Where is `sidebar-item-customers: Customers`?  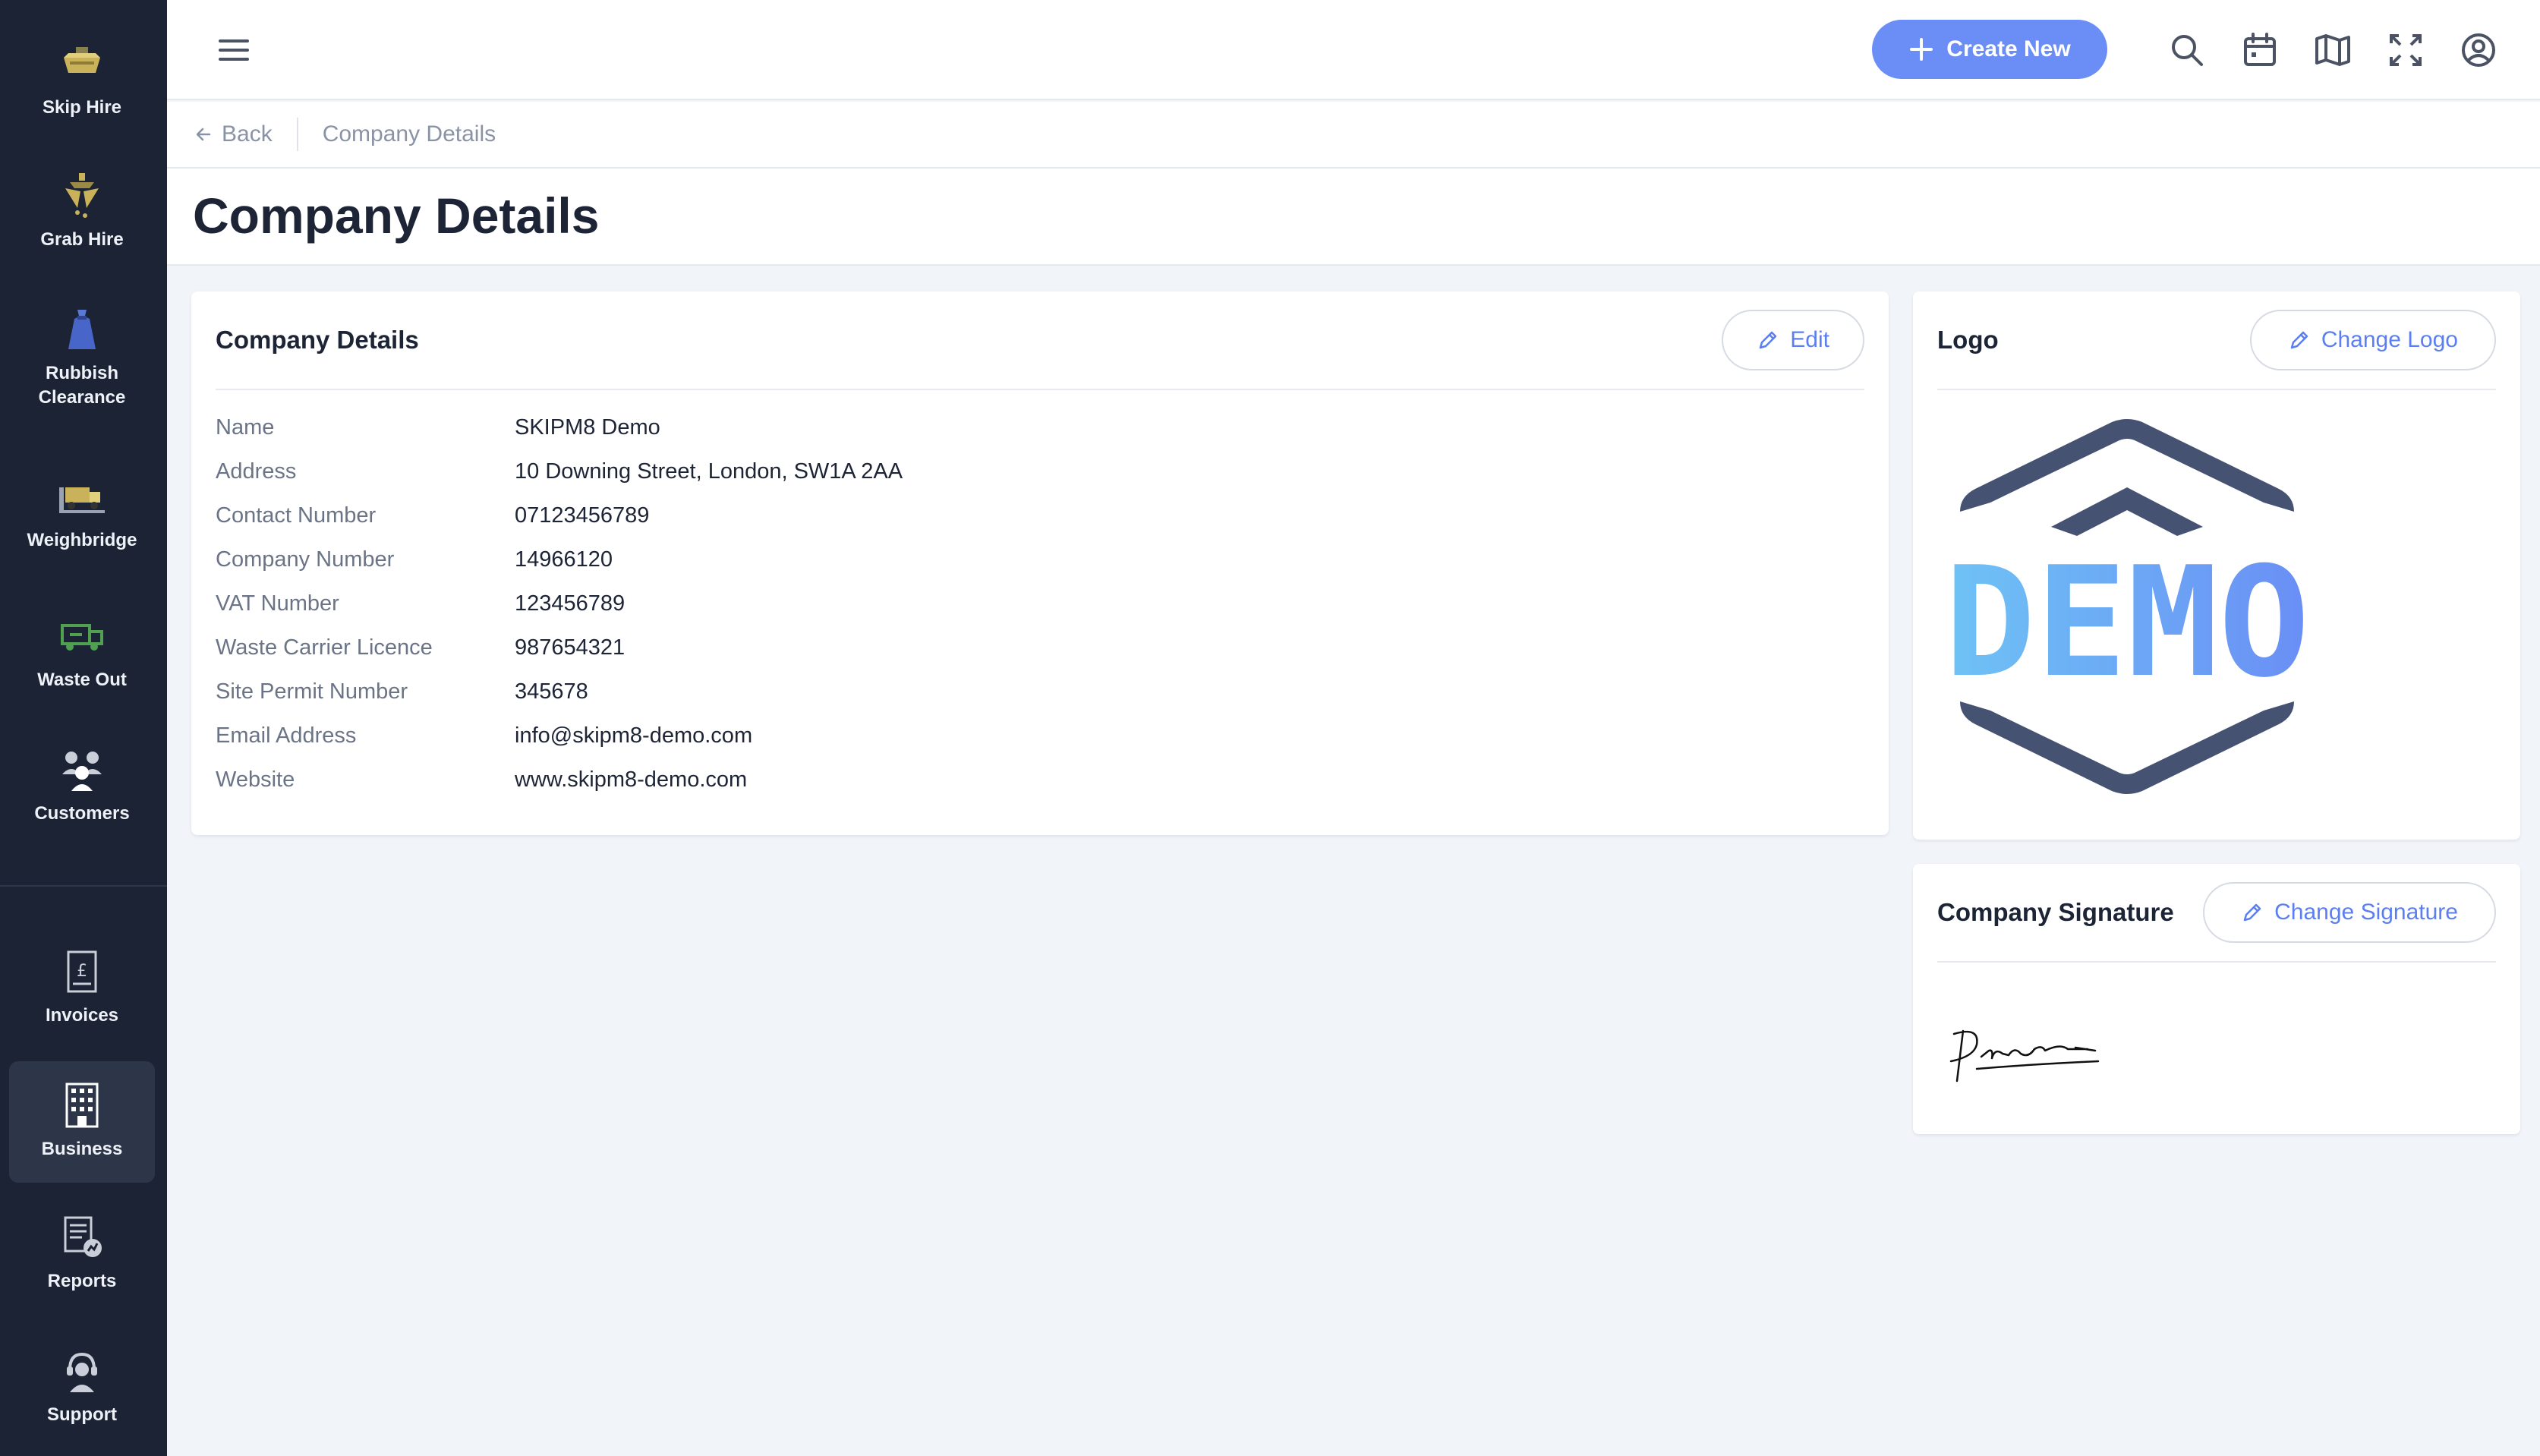
sidebar-item-customers: Customers is located at coordinates (82, 788).